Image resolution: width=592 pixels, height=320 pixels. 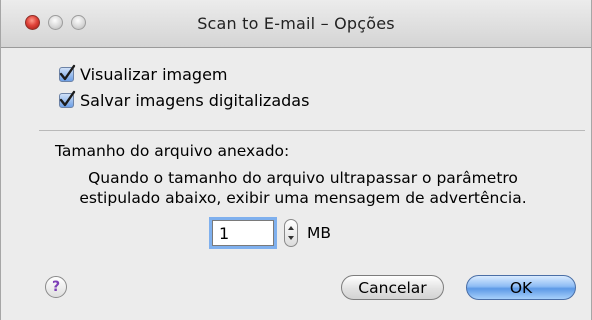 What do you see at coordinates (172, 151) in the screenshot?
I see `attachment-size-title: Tamanho do arquivo anexado:` at bounding box center [172, 151].